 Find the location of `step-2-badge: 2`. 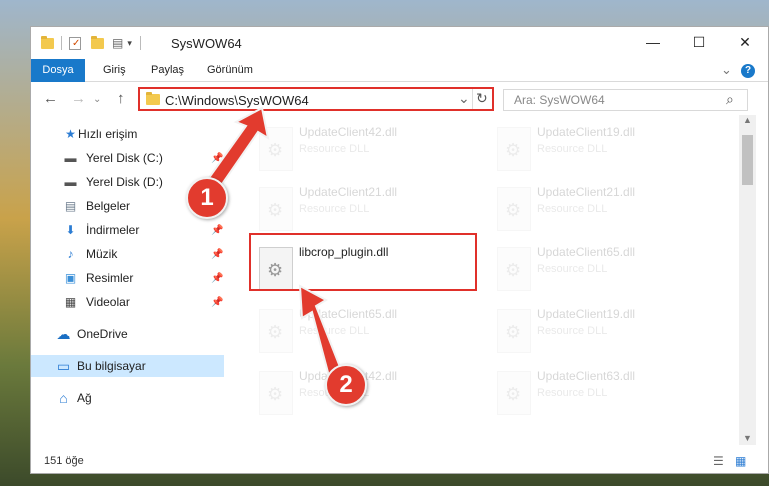

step-2-badge: 2 is located at coordinates (346, 385).